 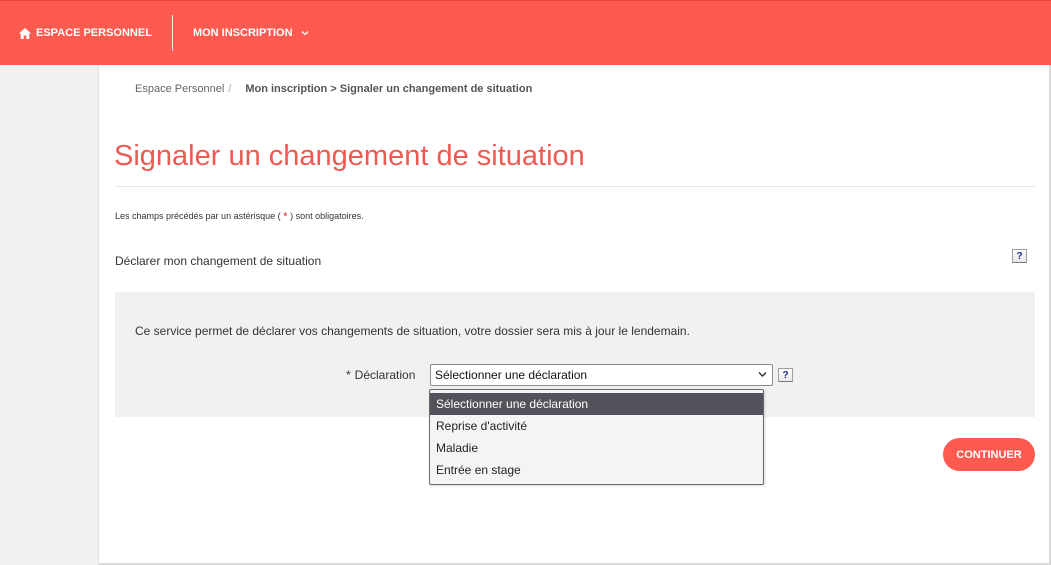 What do you see at coordinates (285, 216) in the screenshot?
I see `required-asterisk: *` at bounding box center [285, 216].